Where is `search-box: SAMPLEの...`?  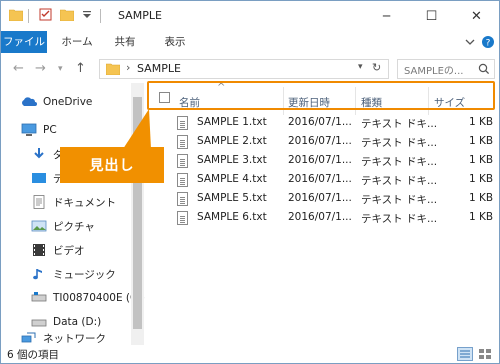 search-box: SAMPLEの... is located at coordinates (446, 69).